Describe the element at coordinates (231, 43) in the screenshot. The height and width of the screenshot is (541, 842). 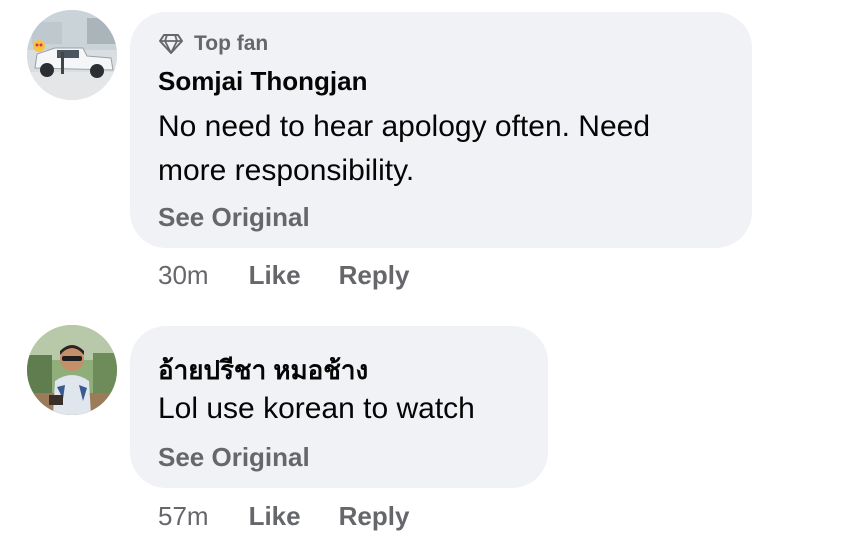
I see `badge-label: Top fan` at that location.